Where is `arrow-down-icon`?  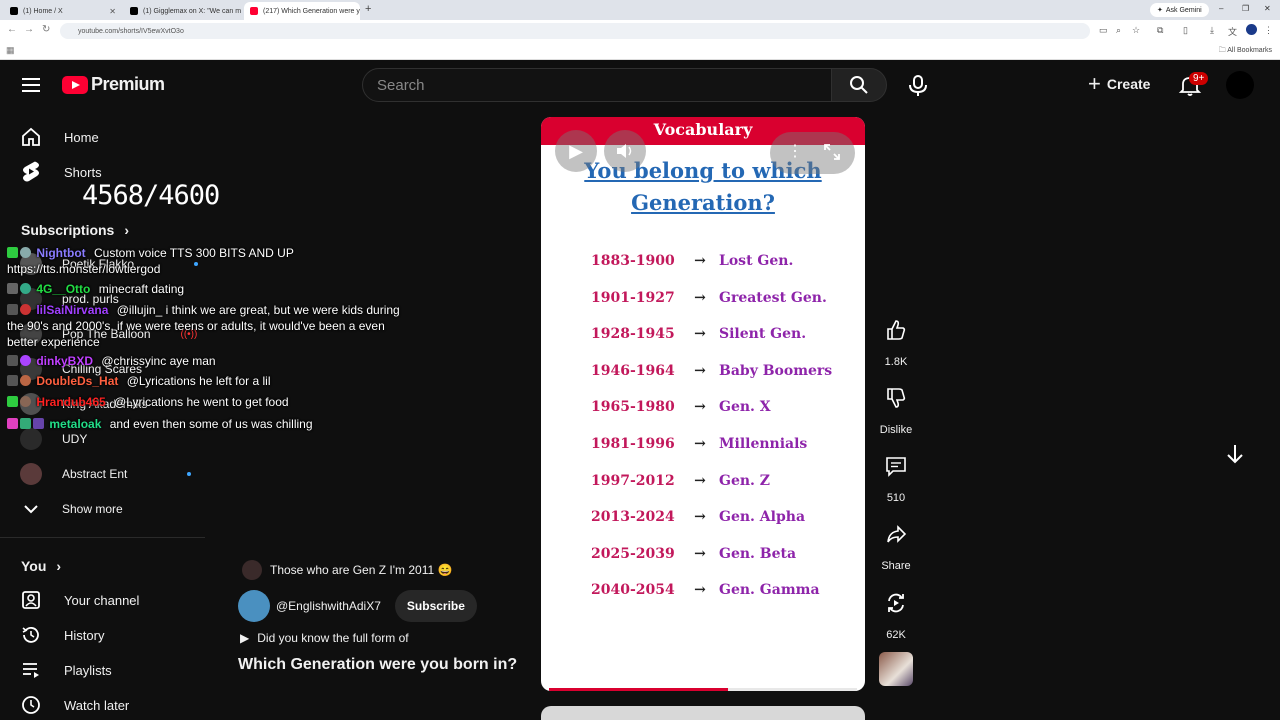
arrow-down-icon is located at coordinates (1235, 454).